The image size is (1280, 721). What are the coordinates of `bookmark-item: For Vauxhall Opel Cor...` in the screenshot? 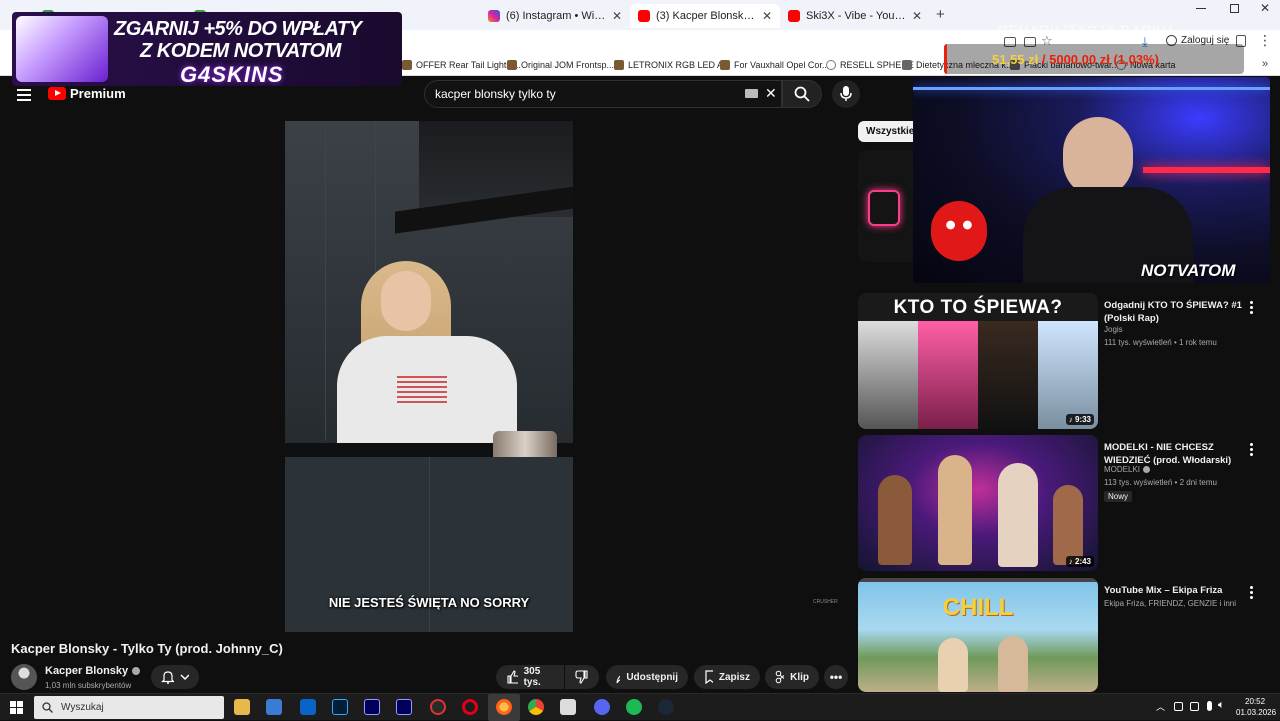 It's located at (774, 65).